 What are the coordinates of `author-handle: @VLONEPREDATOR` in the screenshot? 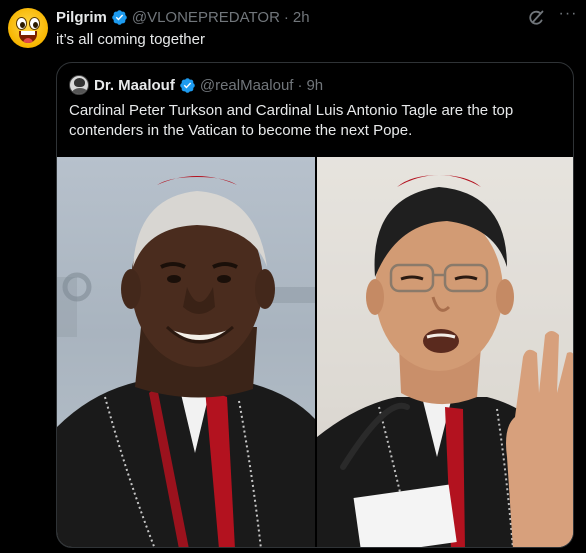 It's located at (206, 17).